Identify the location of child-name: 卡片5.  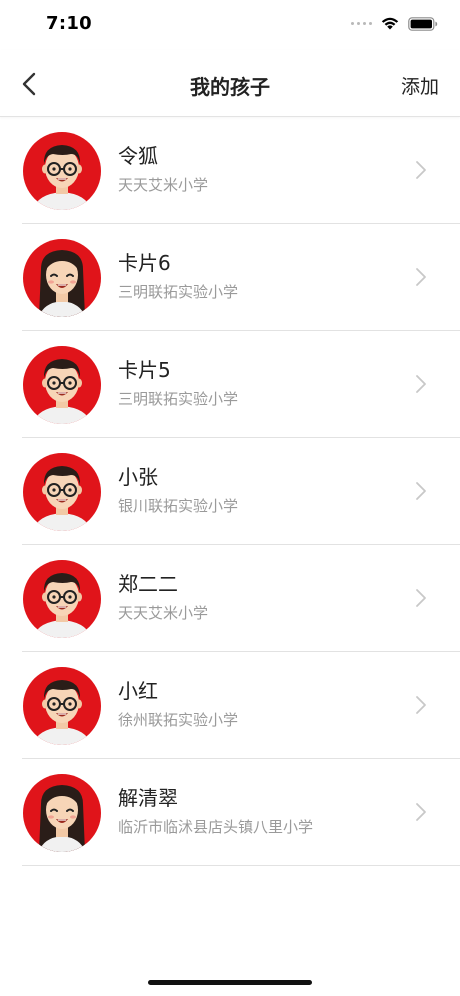
(144, 370).